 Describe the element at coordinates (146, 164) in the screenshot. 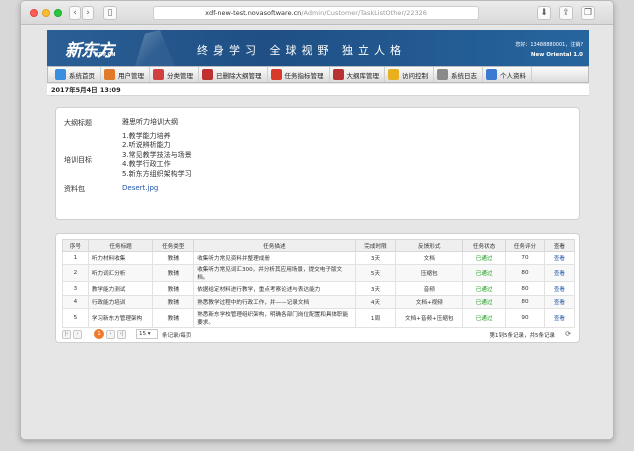

I see `goal-item: 4.教学行政工作` at that location.